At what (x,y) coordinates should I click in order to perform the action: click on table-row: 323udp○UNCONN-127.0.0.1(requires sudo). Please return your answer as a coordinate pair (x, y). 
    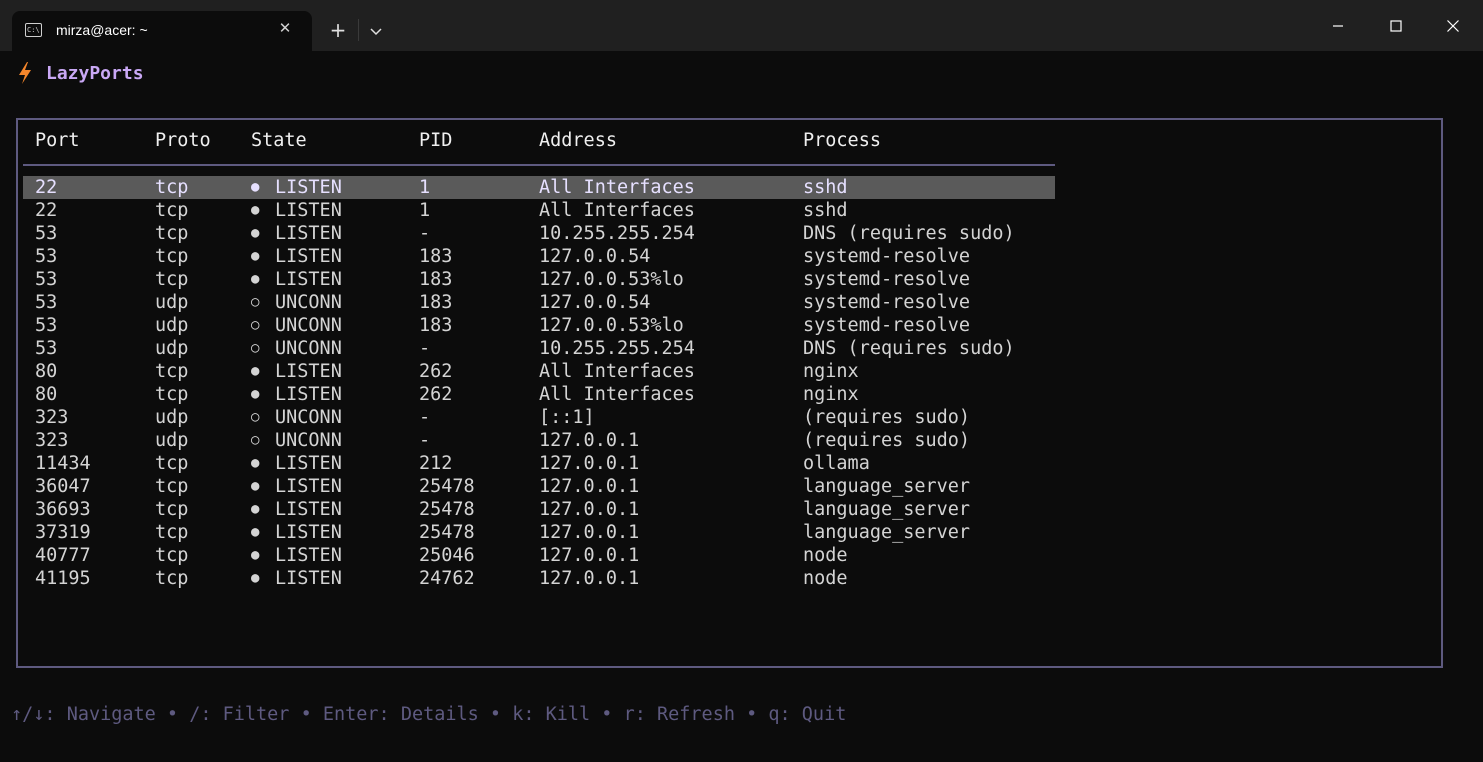
    Looking at the image, I should click on (539, 440).